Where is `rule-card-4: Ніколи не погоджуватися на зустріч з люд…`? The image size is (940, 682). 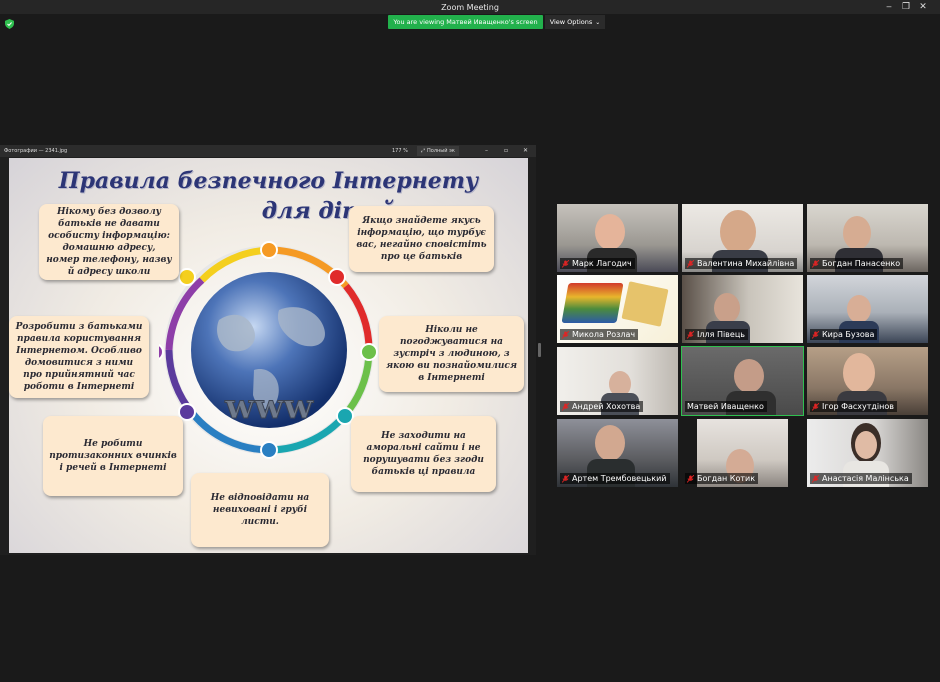
rule-card-4: Ніколи не погоджуватися на зустріч з люд… is located at coordinates (451, 354).